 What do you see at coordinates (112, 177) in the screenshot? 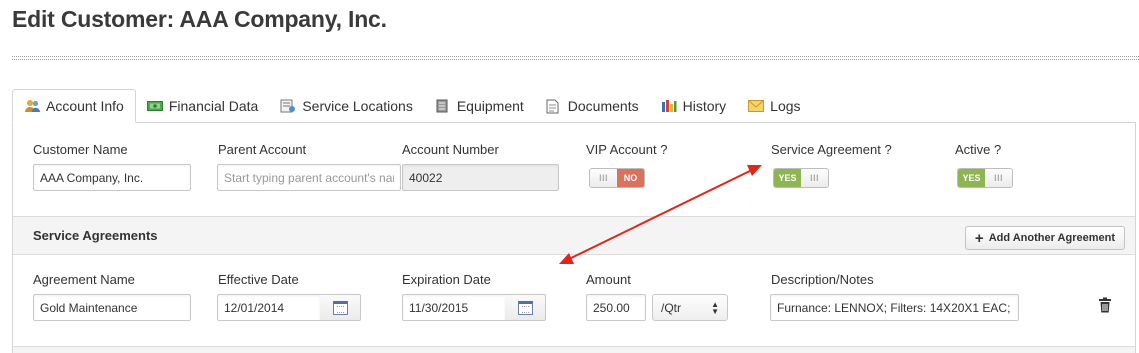
I see `customer-name-input` at bounding box center [112, 177].